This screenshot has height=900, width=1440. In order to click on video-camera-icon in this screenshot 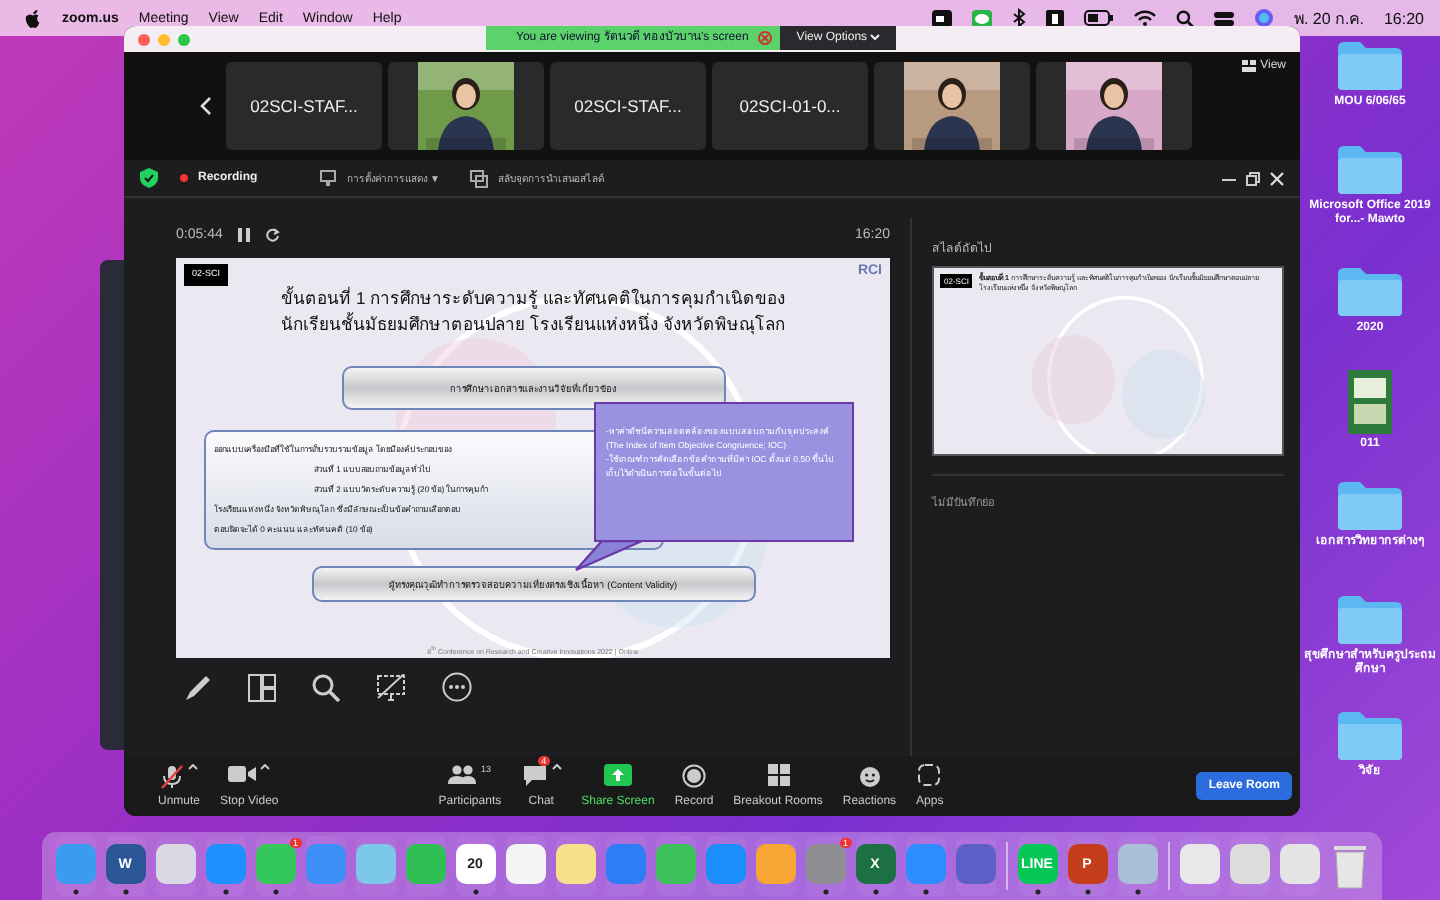, I will do `click(242, 774)`.